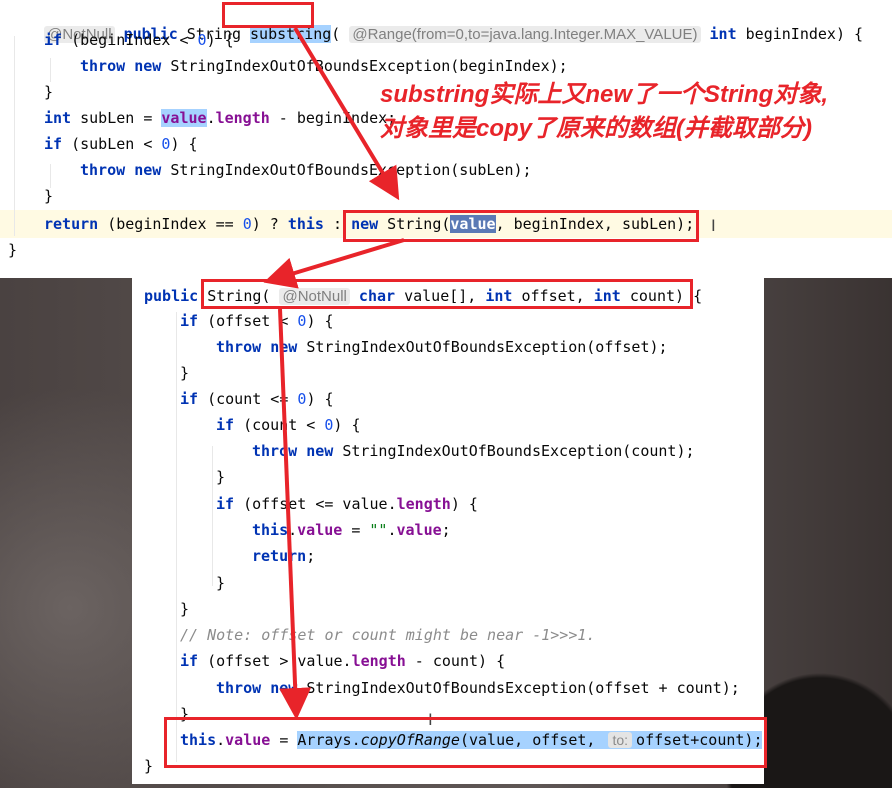 This screenshot has width=892, height=788. I want to click on caption-line-1: substring实际上又new了一个String对象,, so click(604, 94).